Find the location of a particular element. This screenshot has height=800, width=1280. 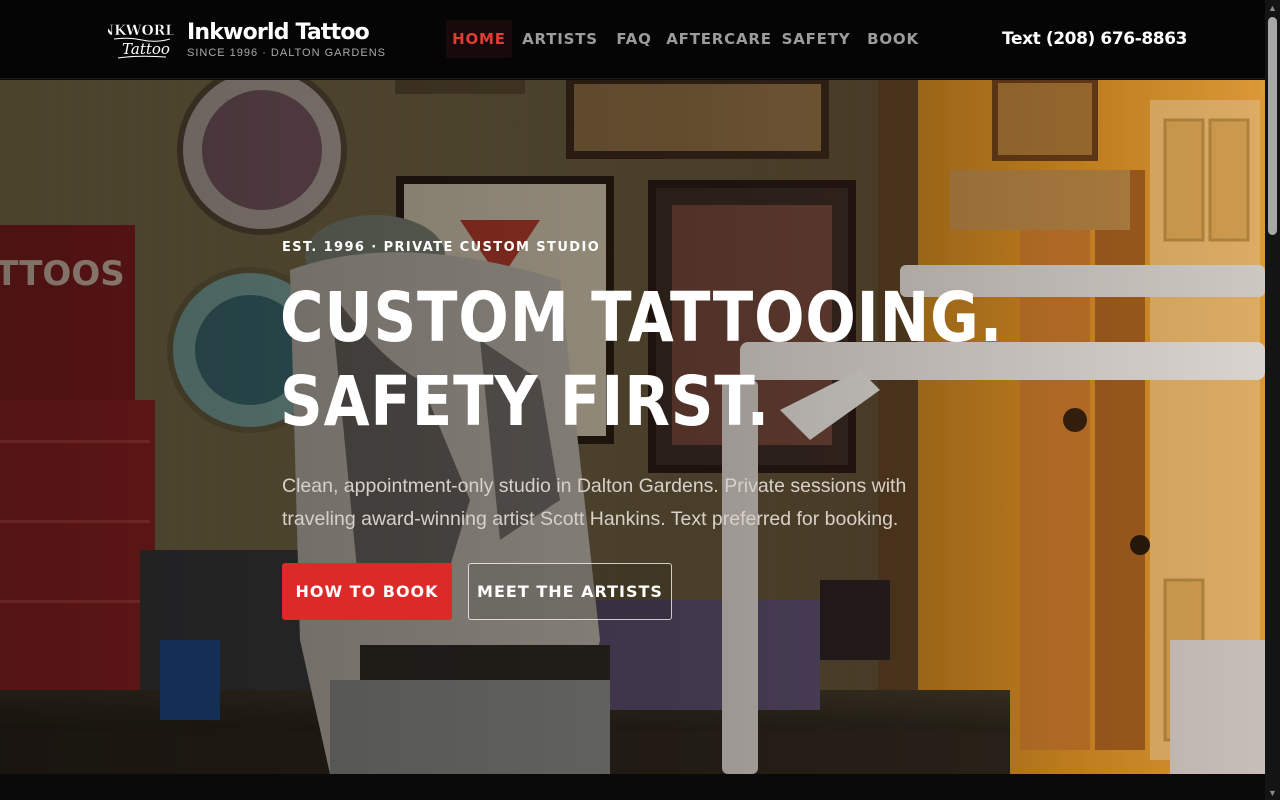

inkworld-logo-icon: INKWORLD Tattoo is located at coordinates (141, 41).